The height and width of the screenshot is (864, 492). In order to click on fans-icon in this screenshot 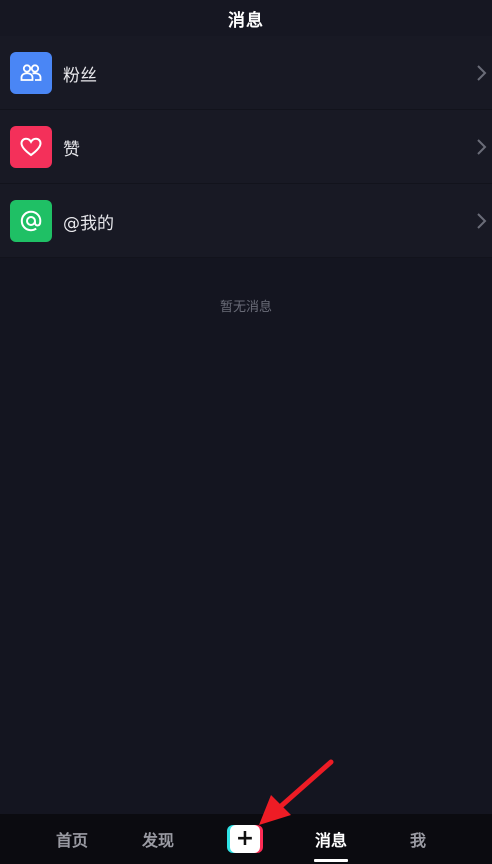, I will do `click(31, 73)`.